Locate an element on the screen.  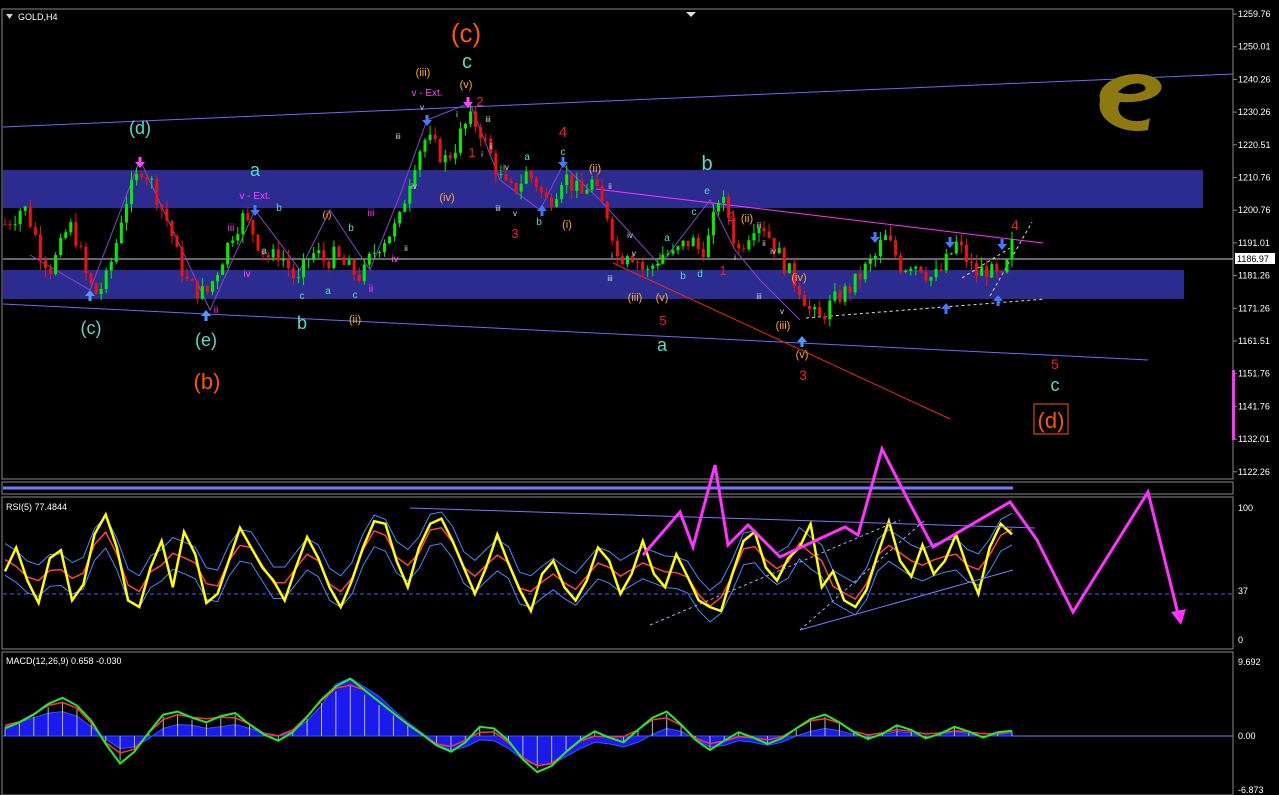
rsi-tick-label: 100 is located at coordinates (1245, 508).